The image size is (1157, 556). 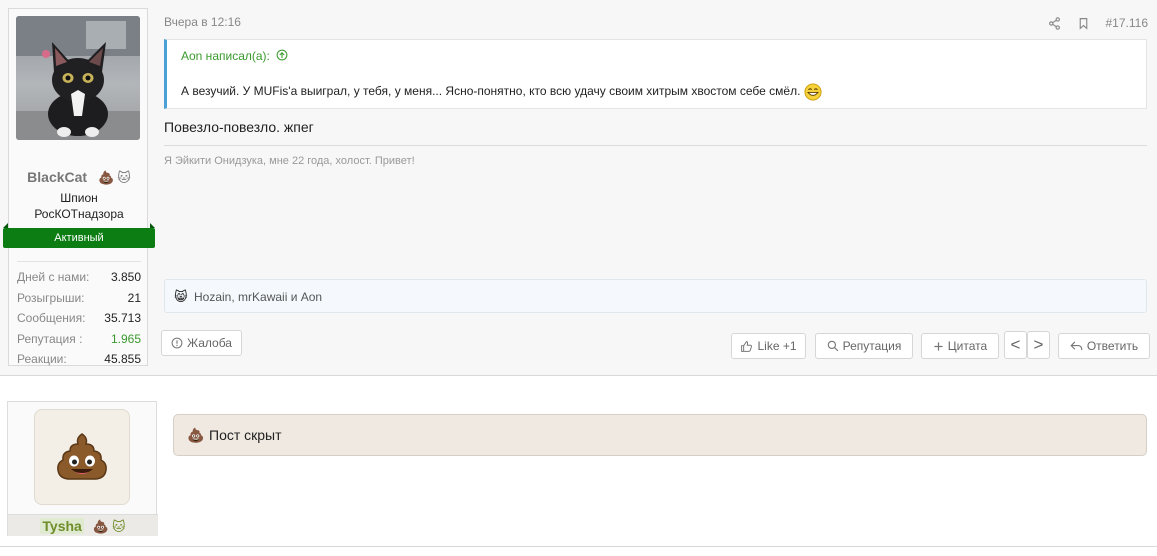 What do you see at coordinates (57, 177) in the screenshot?
I see `username-text: BlackCat` at bounding box center [57, 177].